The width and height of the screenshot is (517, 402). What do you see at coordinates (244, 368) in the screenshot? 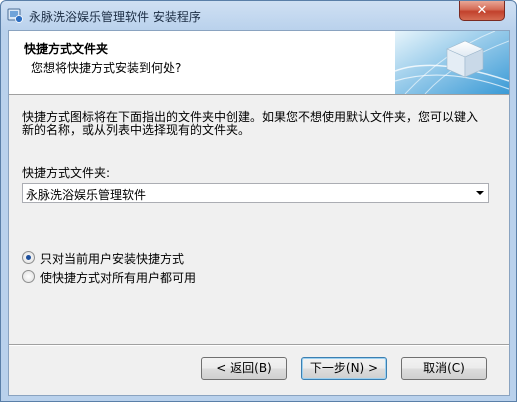
I see `back-button: < 返回(B)` at bounding box center [244, 368].